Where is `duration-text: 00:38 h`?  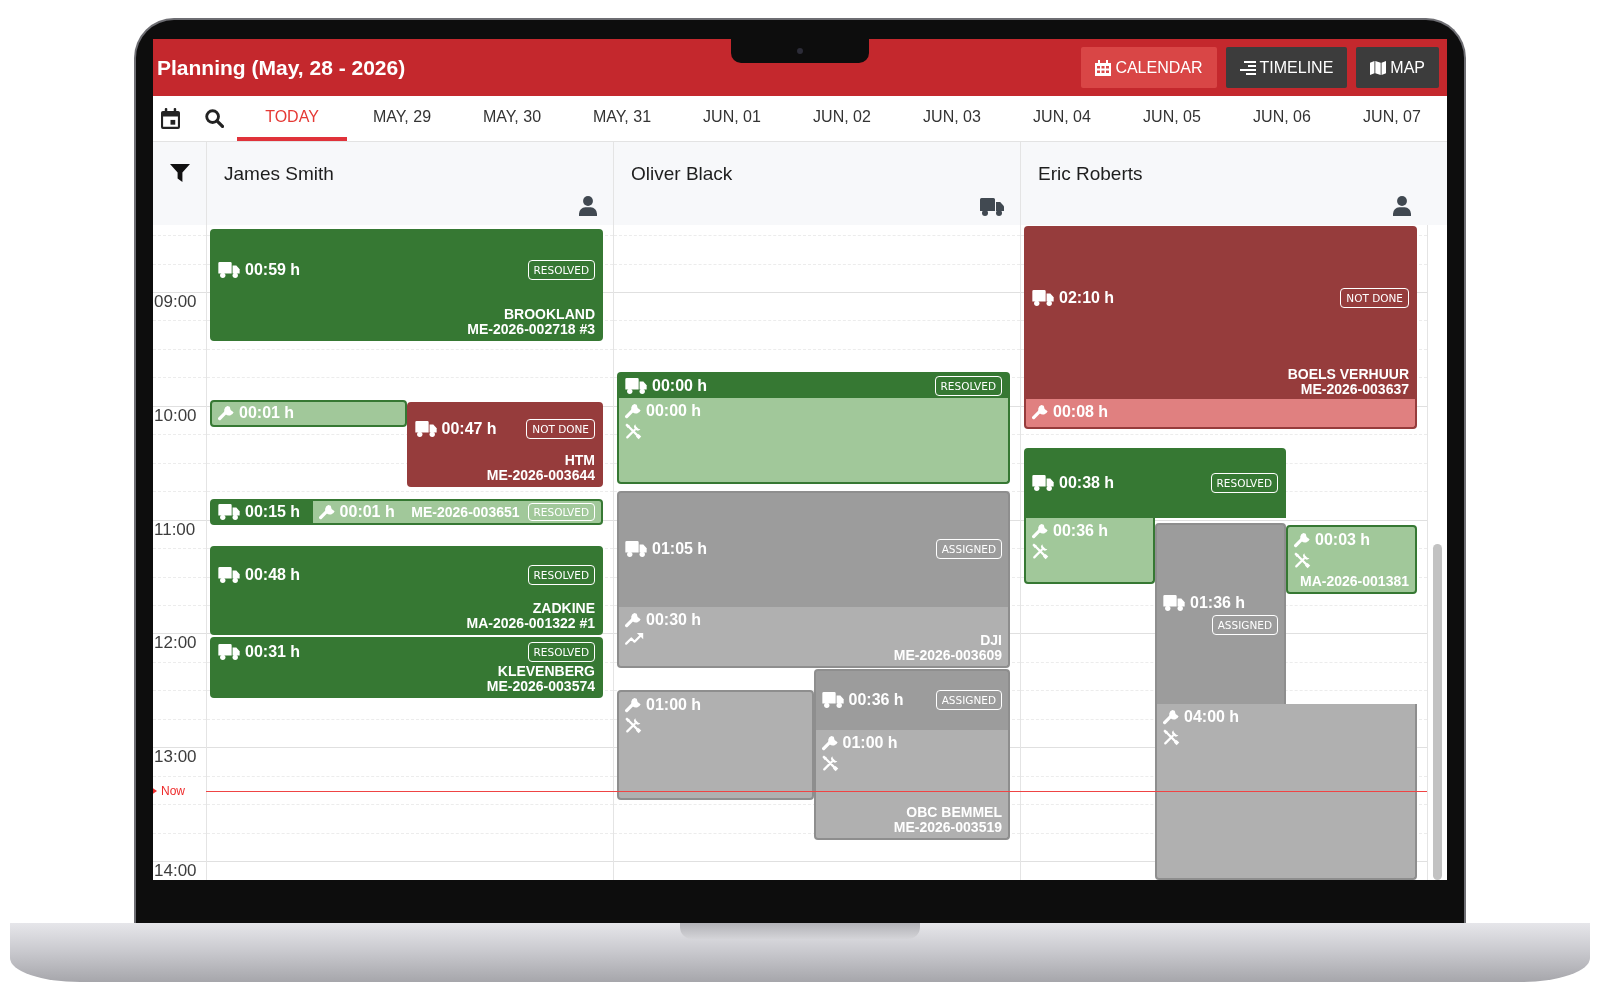 duration-text: 00:38 h is located at coordinates (1087, 483).